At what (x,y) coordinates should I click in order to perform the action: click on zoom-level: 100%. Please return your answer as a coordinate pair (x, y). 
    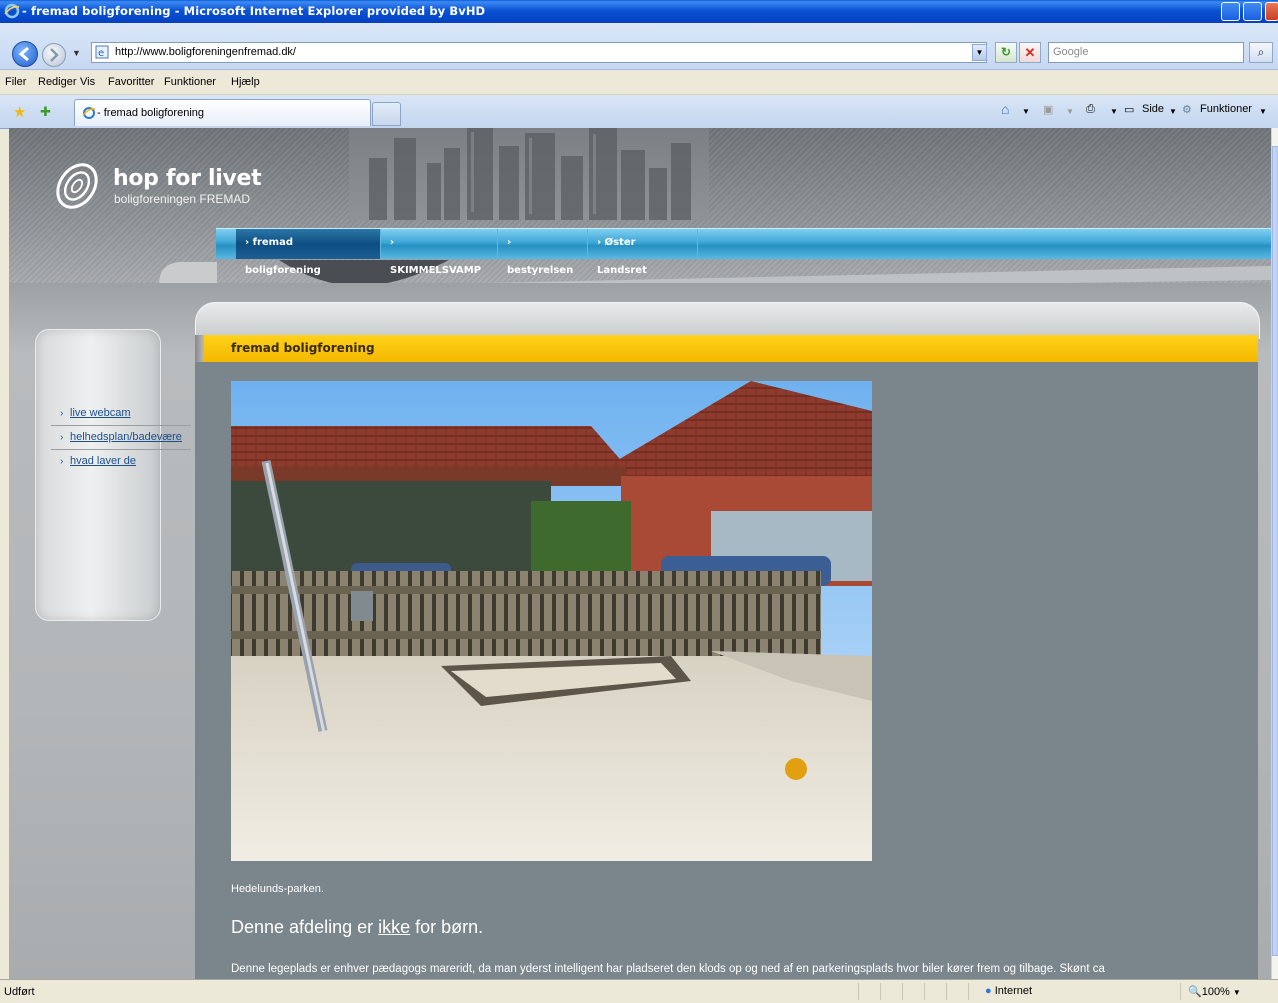
    Looking at the image, I should click on (1215, 992).